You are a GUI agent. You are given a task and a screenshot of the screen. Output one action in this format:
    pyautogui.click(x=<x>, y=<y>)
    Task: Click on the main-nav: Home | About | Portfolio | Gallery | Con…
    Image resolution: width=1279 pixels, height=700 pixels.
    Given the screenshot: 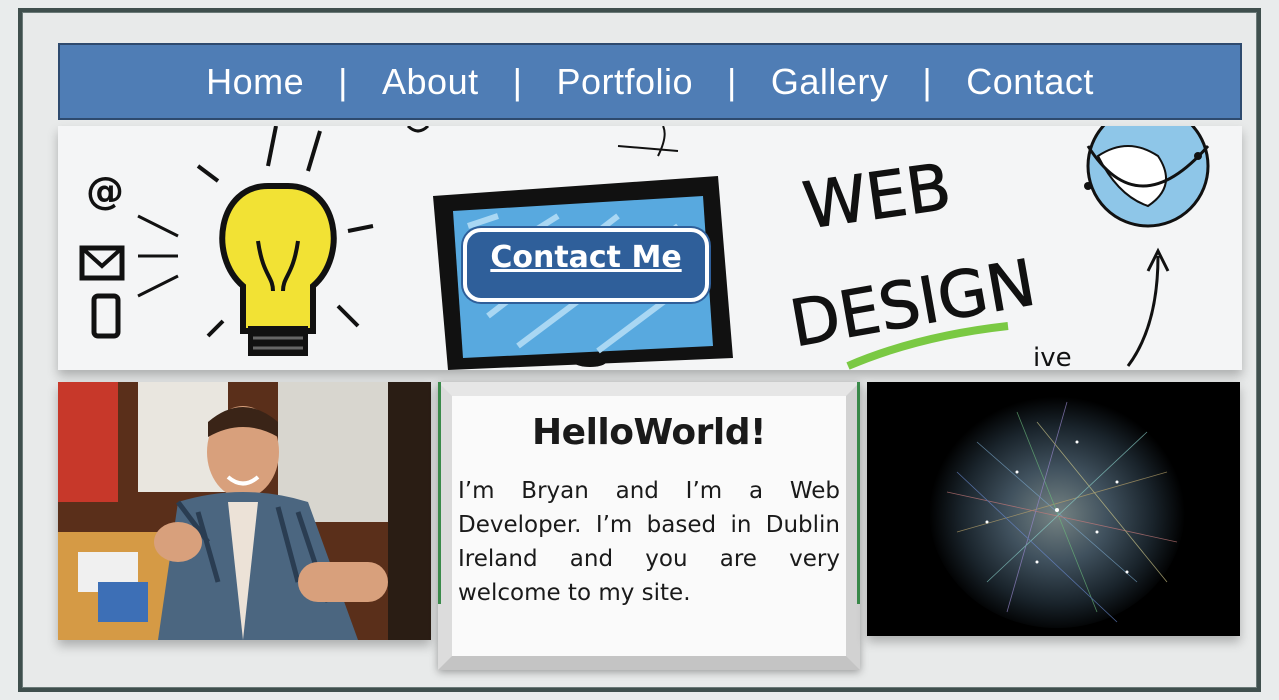 What is the action you would take?
    pyautogui.click(x=650, y=81)
    